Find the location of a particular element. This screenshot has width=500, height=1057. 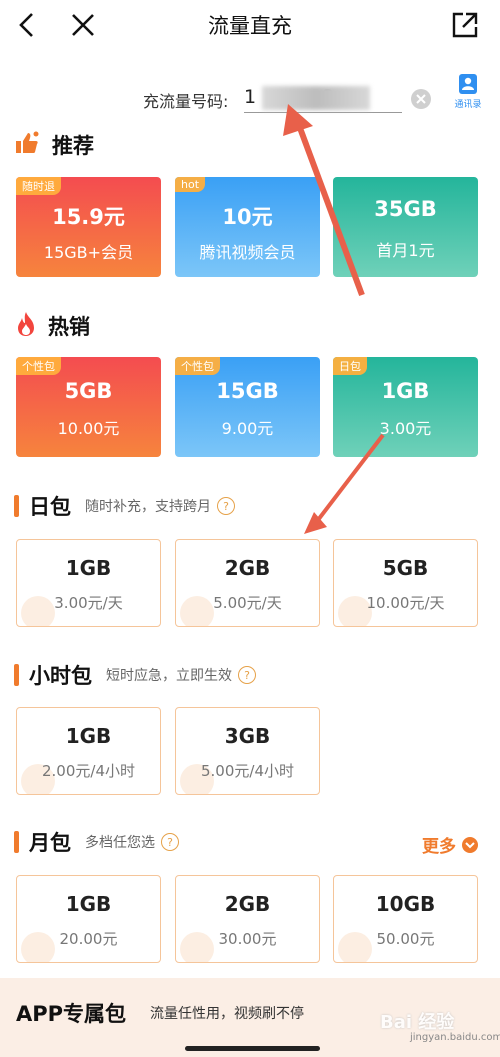

contacts-icon is located at coordinates (468, 84).